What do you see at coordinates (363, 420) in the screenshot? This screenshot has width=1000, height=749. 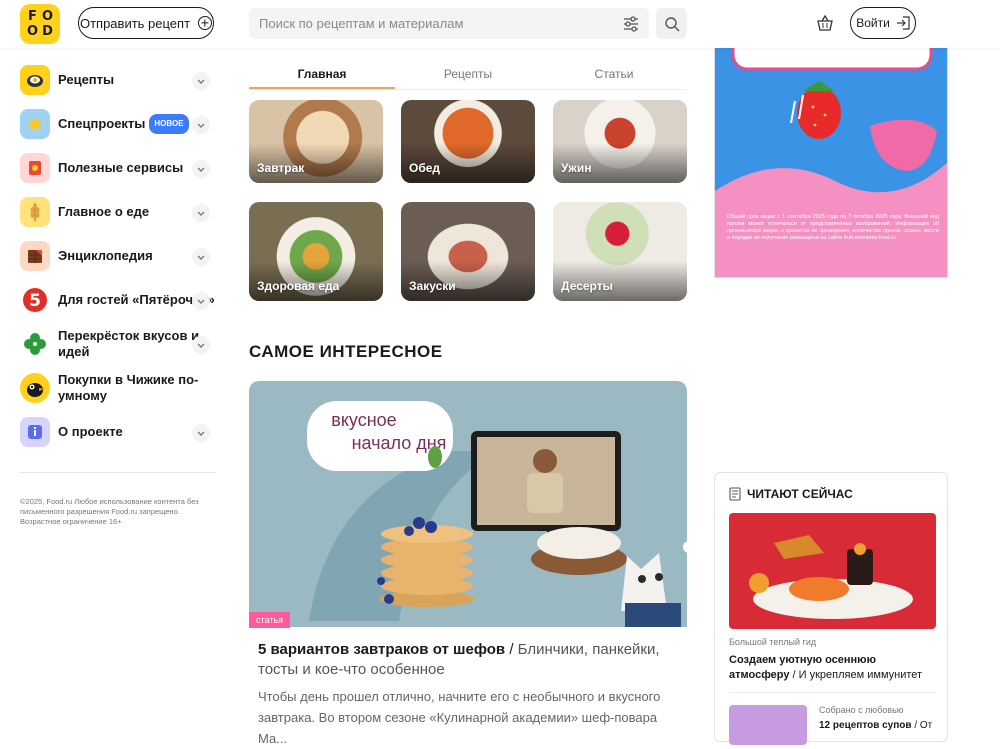 I see `hero-banner-line1: вкусное` at bounding box center [363, 420].